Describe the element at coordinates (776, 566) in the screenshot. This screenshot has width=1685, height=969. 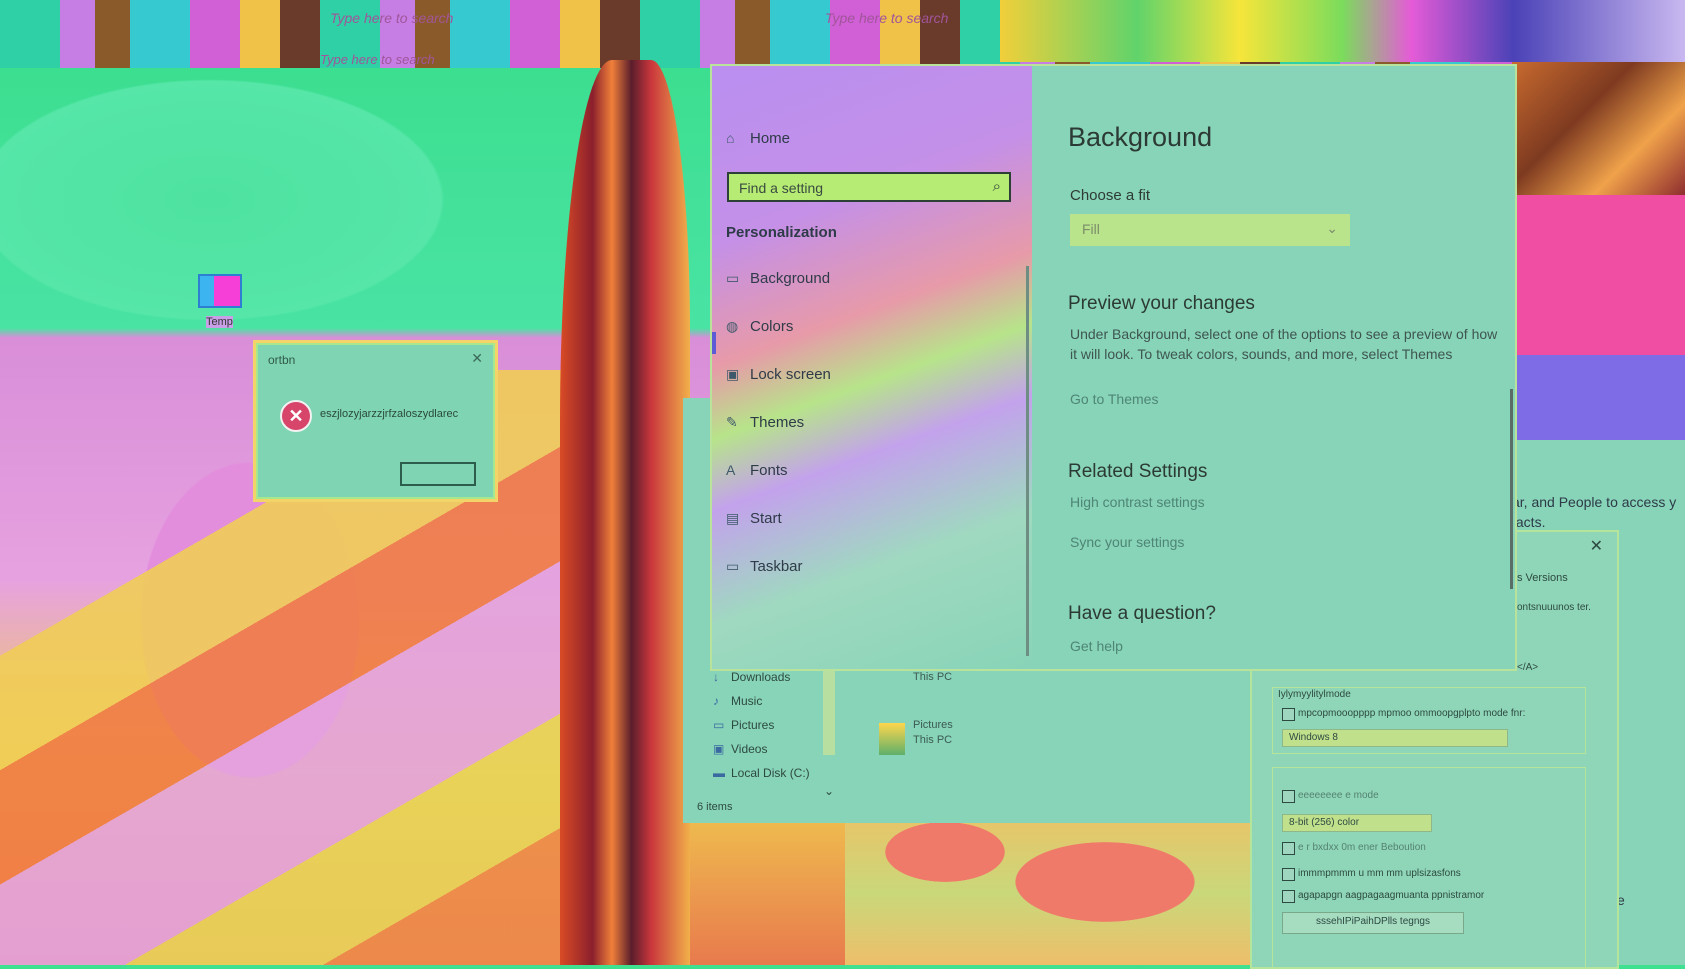
I see `sidebar-item-label: Taskbar` at that location.